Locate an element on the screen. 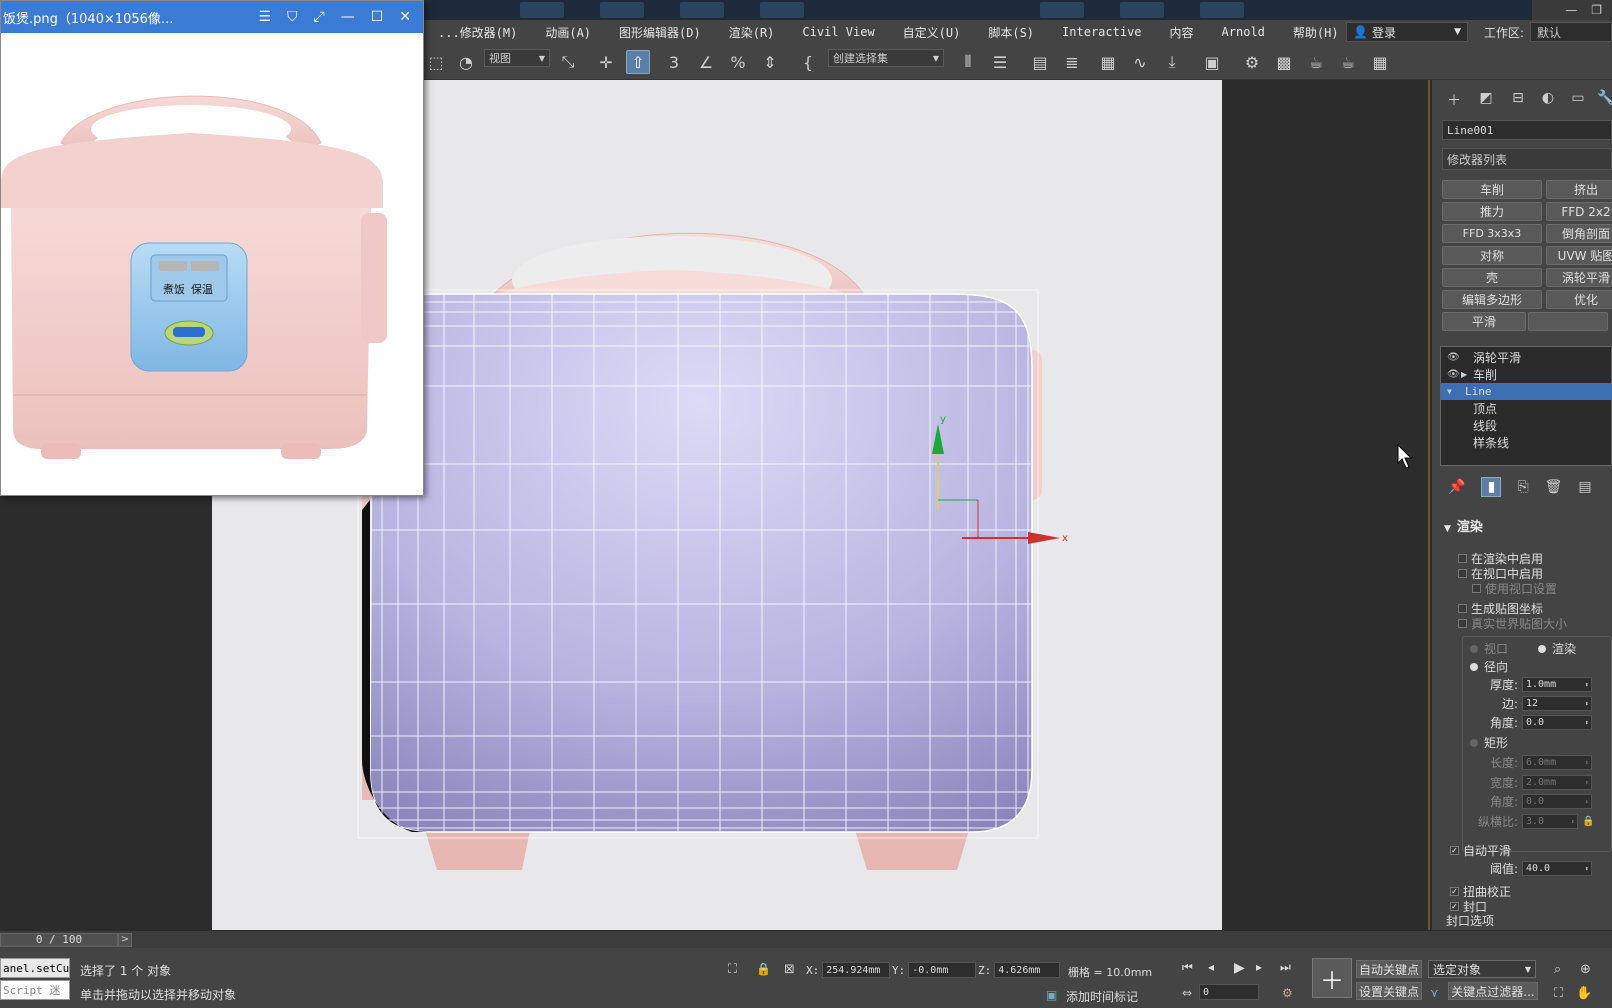  menu-rendering: 渲染(R) is located at coordinates (752, 32).